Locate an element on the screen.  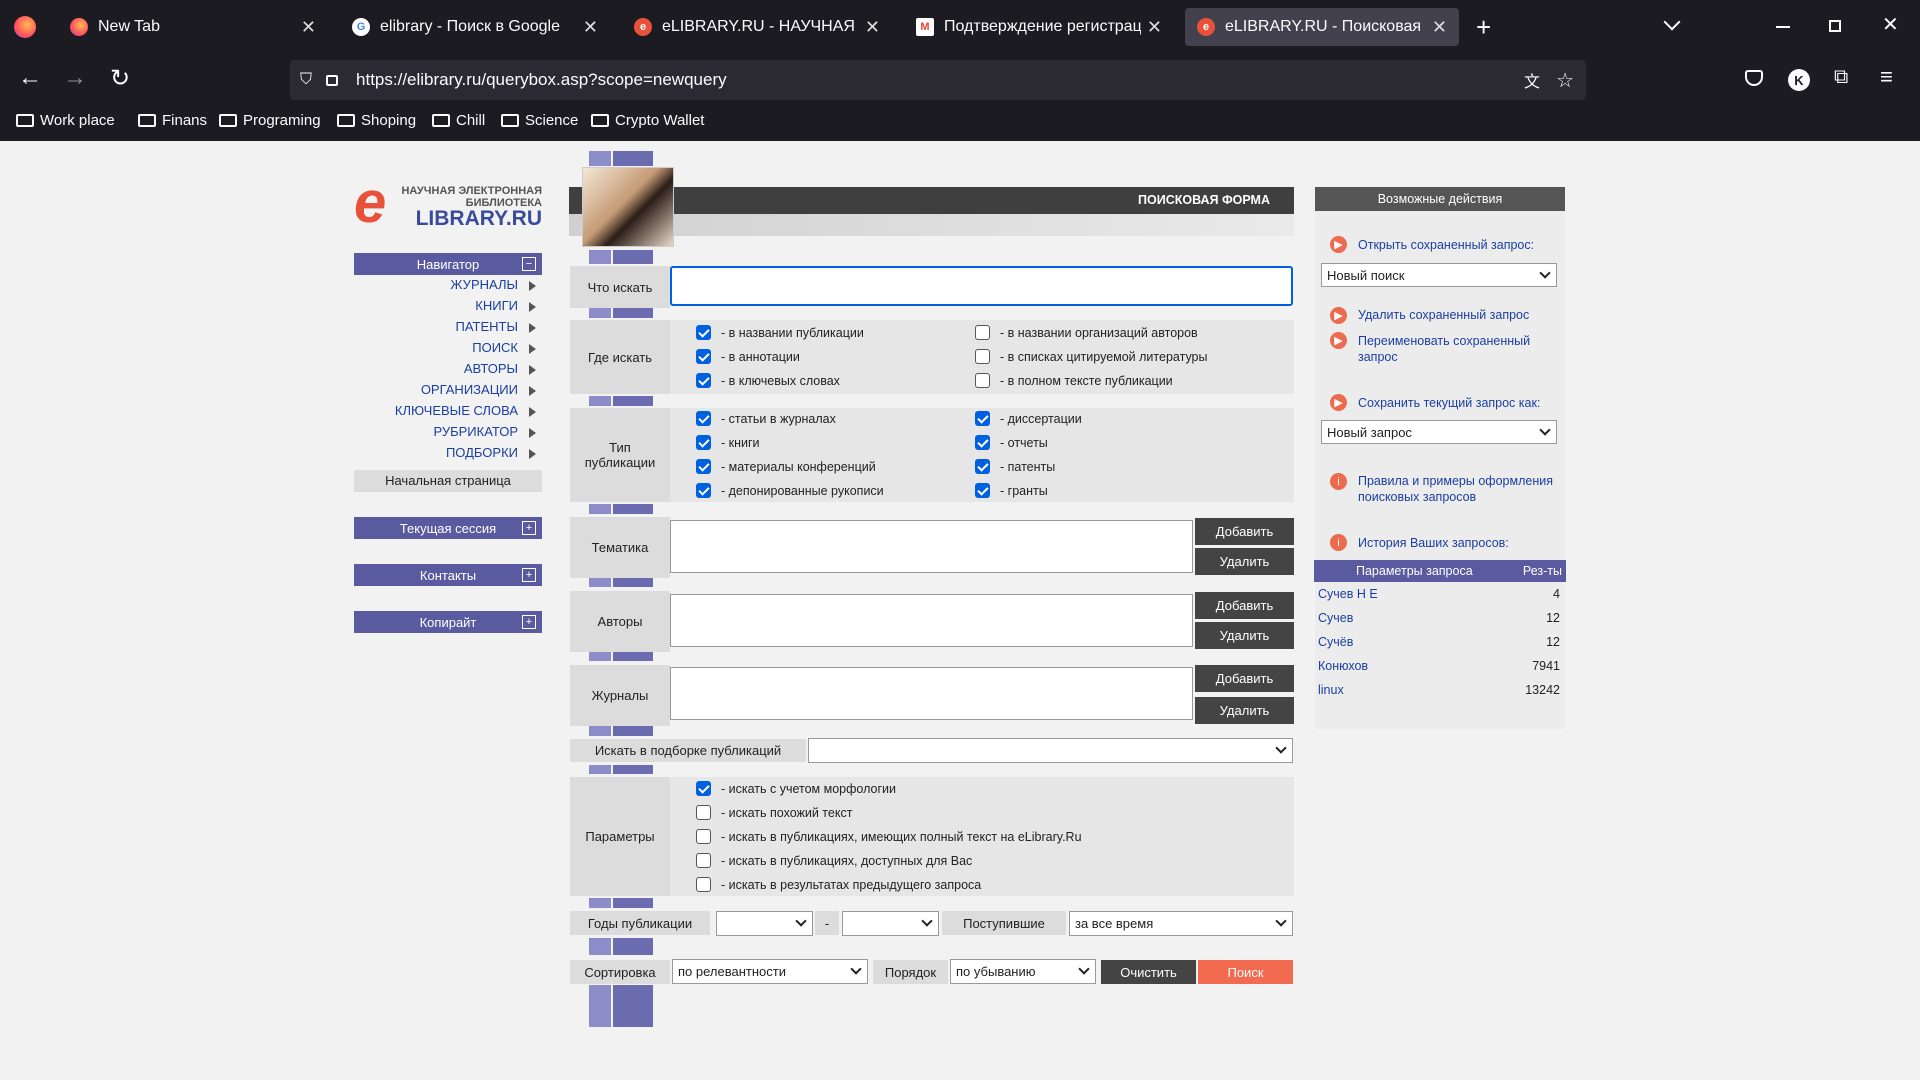
type-grants-option: - гранты is located at coordinates (1011, 490).